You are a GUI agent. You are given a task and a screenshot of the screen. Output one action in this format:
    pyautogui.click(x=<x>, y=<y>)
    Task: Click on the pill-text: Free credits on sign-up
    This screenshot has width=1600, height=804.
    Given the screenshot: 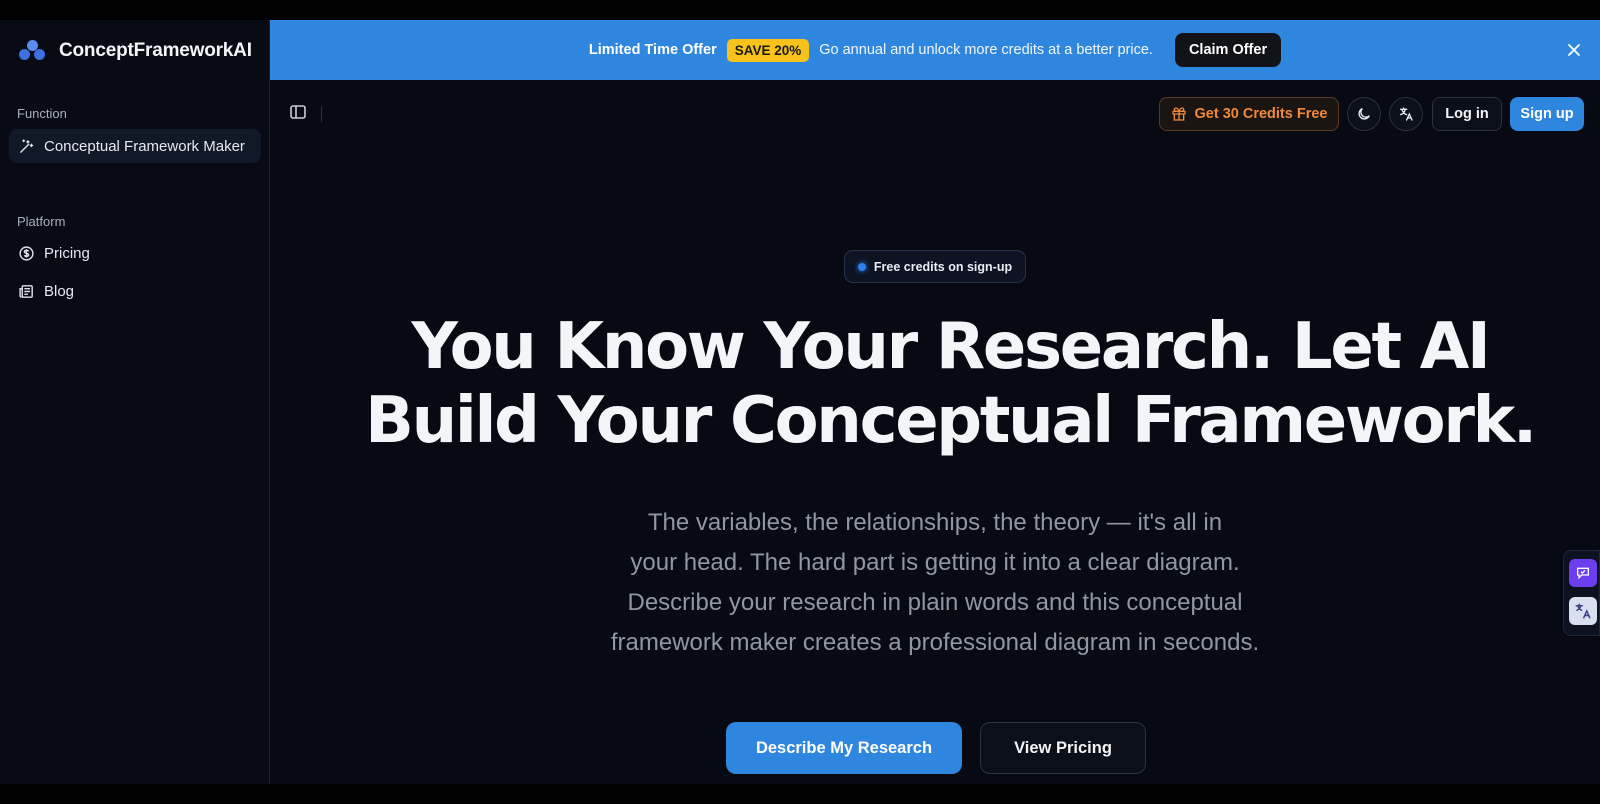 What is the action you would take?
    pyautogui.click(x=943, y=266)
    